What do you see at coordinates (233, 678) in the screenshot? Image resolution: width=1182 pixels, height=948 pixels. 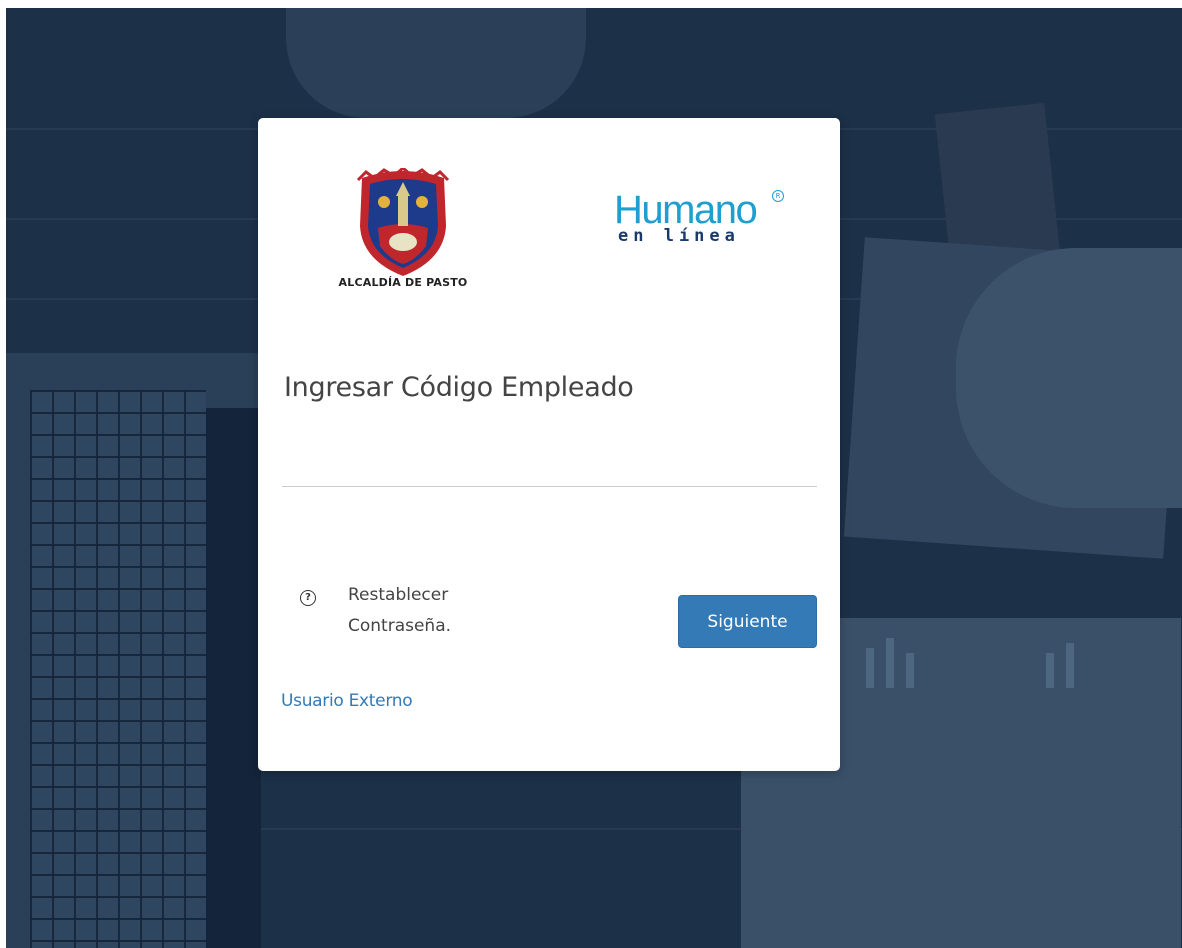 I see `background-laptop-screen` at bounding box center [233, 678].